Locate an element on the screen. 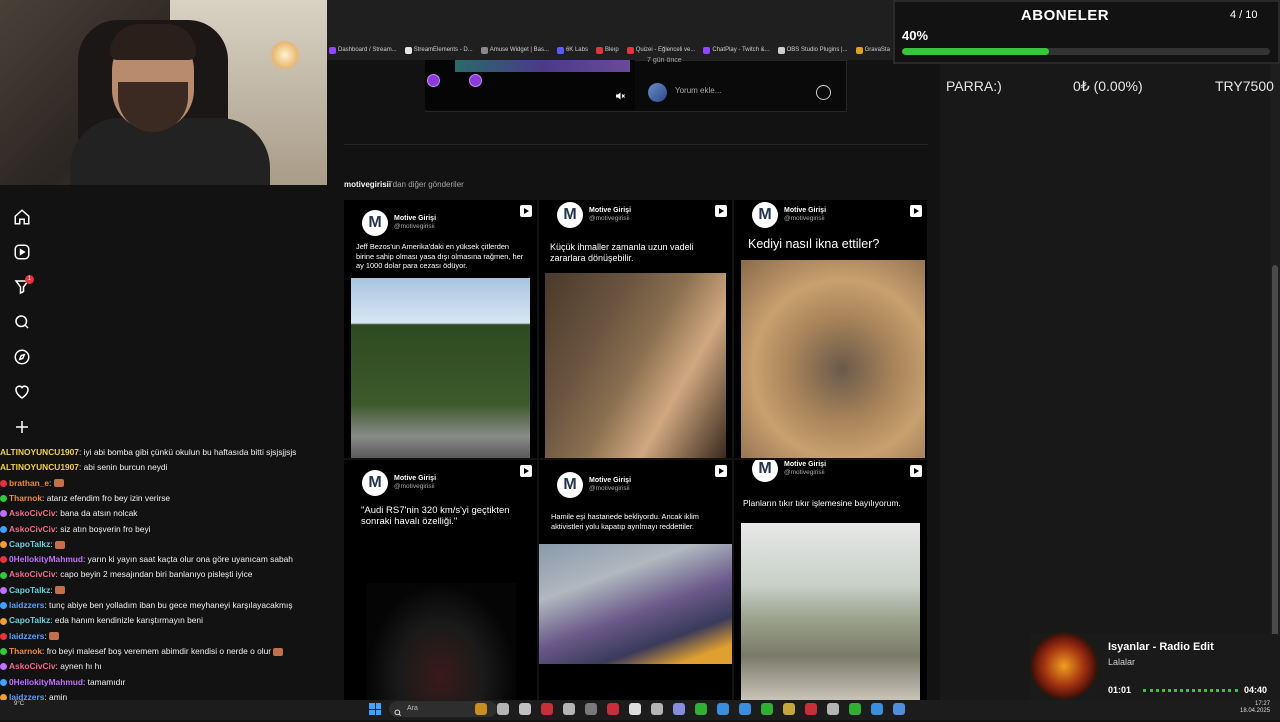  telegram-icon is located at coordinates (899, 709).